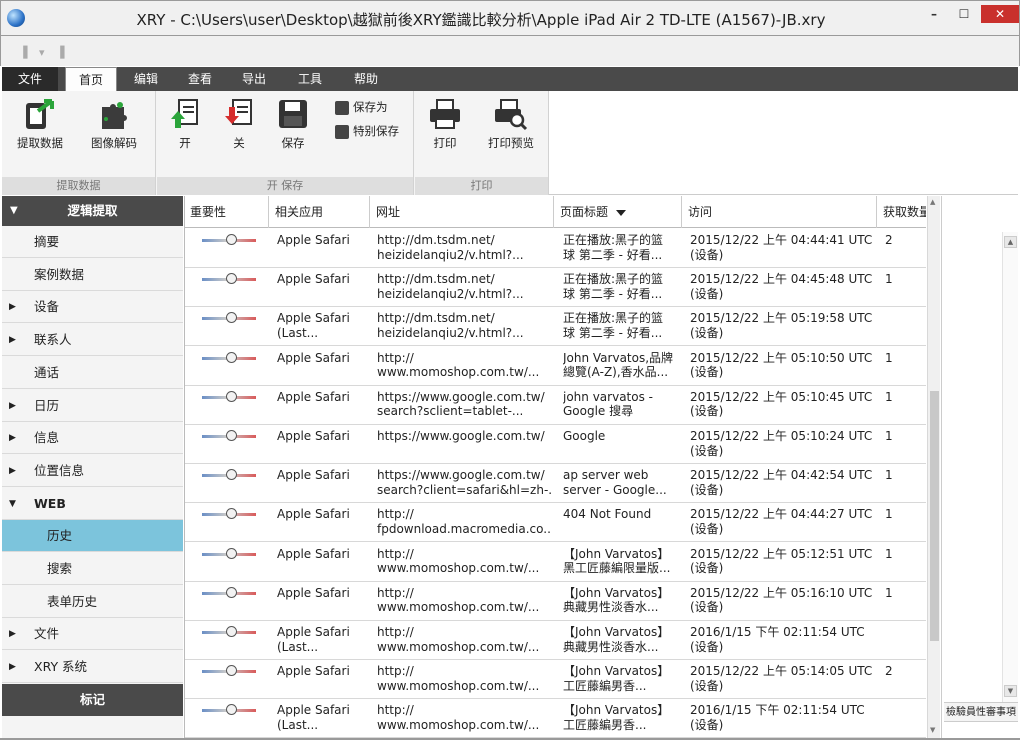  What do you see at coordinates (92, 211) in the screenshot?
I see `sidebar-header-logical-extraction: ▼ 逻辑提取` at bounding box center [92, 211].